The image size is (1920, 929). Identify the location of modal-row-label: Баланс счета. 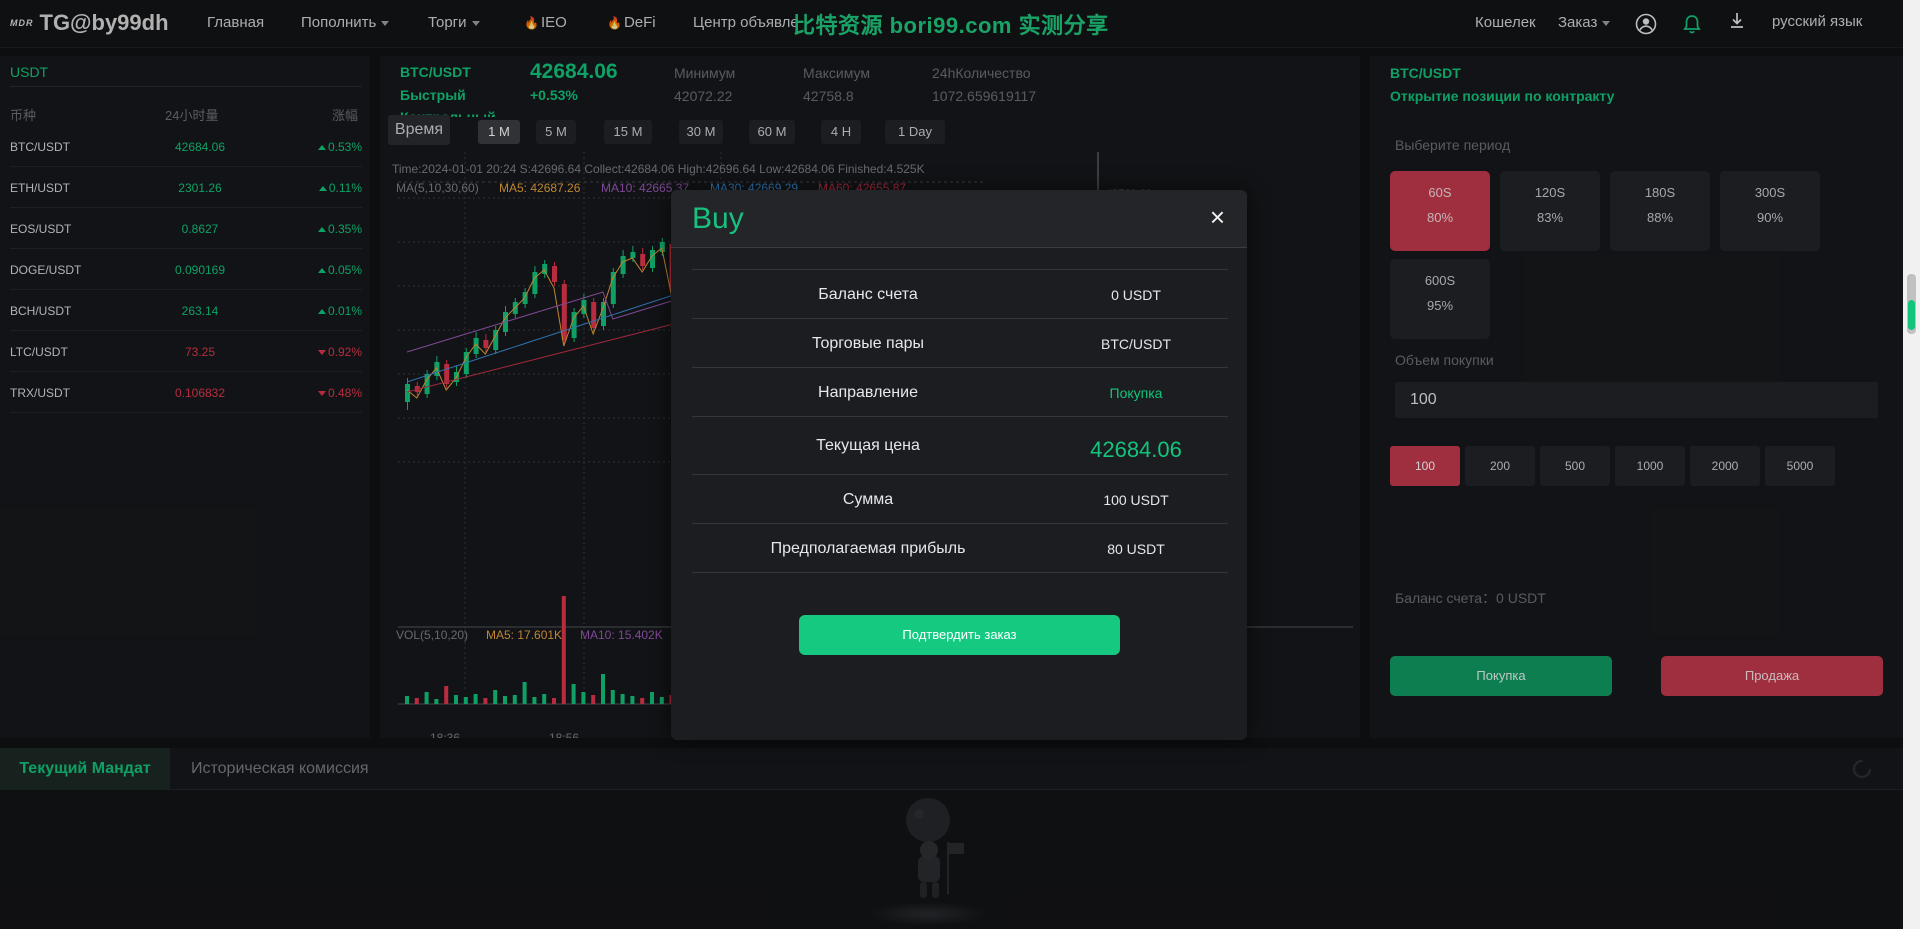
(868, 294).